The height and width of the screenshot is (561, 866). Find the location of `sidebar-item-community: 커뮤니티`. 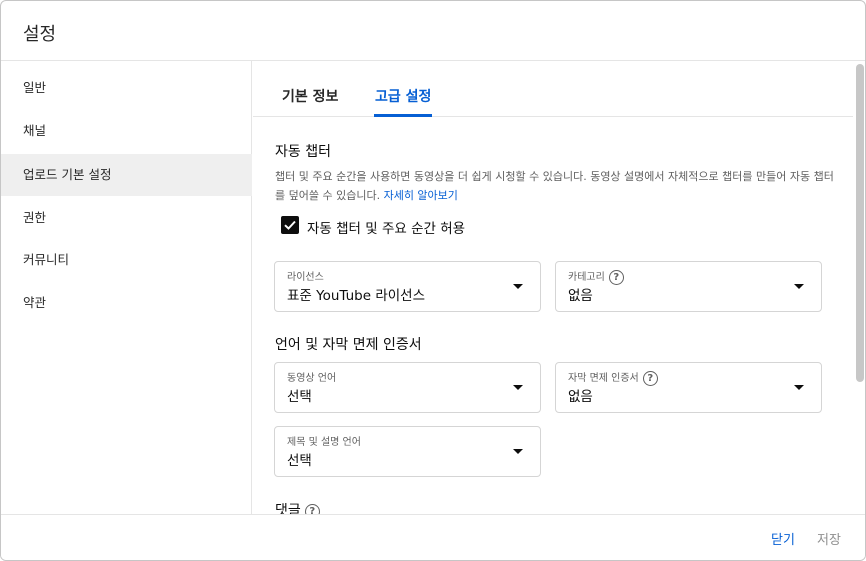

sidebar-item-community: 커뮤니티 is located at coordinates (126, 260).